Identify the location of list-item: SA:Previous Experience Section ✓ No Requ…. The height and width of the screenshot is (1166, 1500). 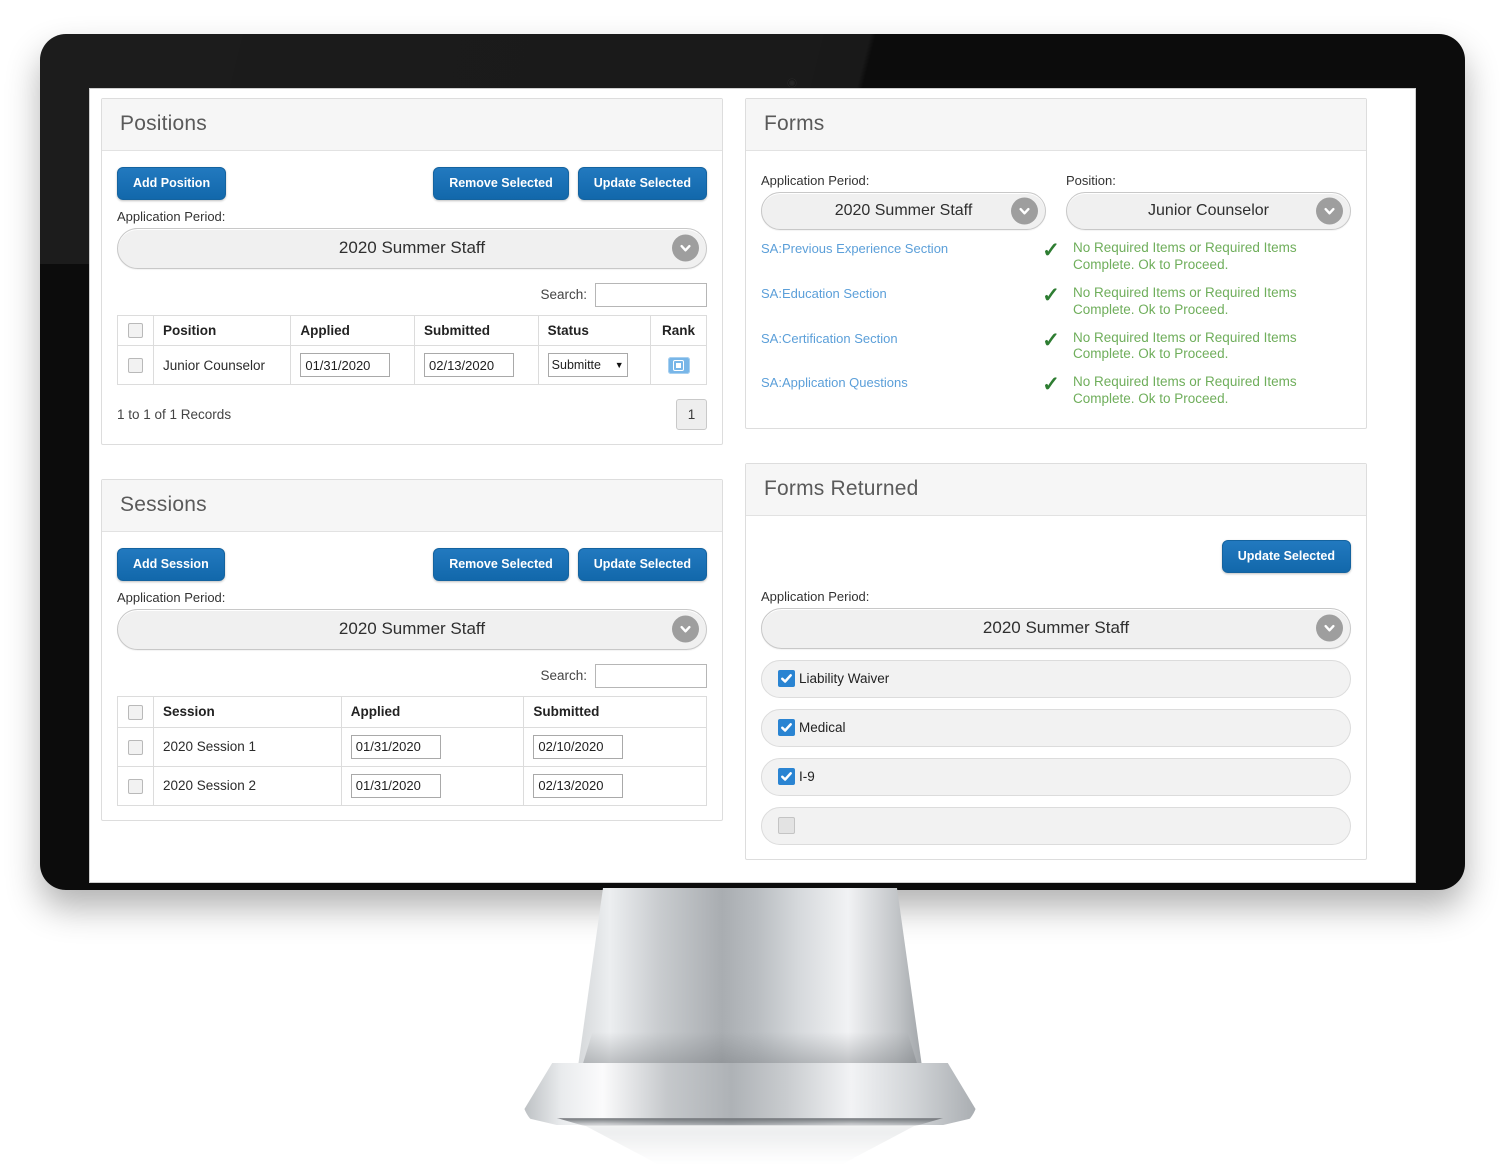
(1056, 257).